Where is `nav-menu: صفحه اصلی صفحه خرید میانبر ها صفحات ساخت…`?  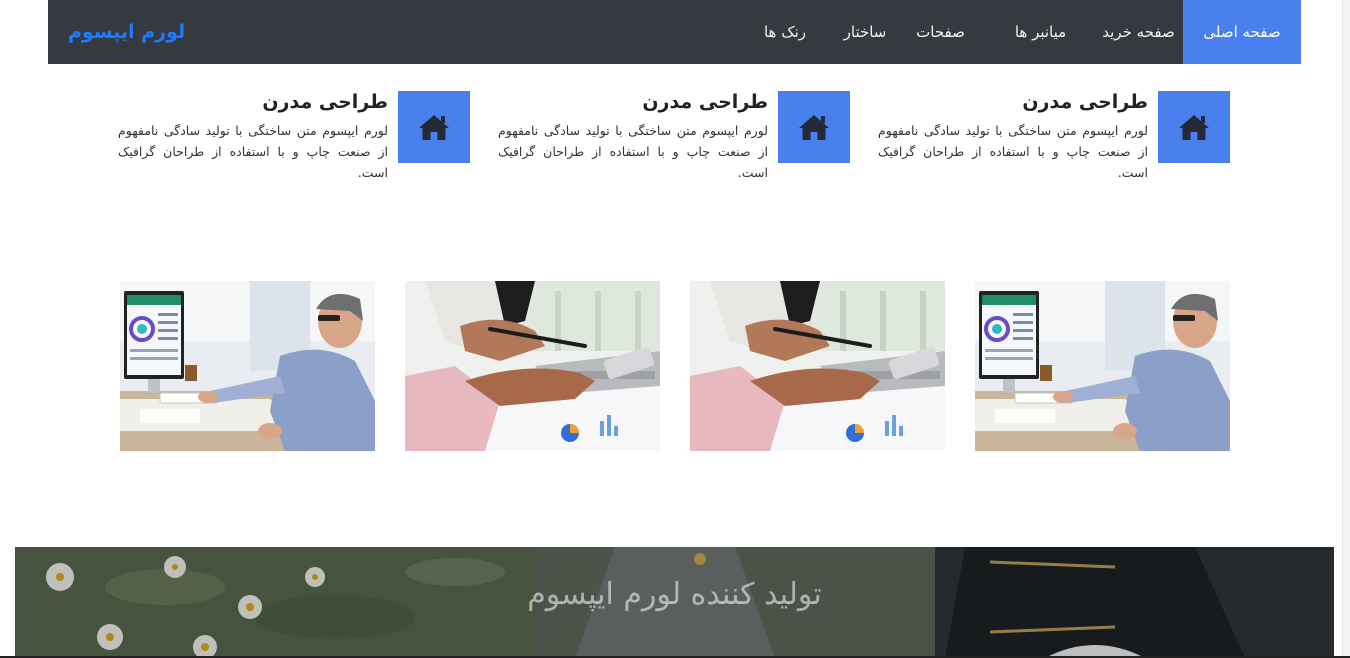
nav-menu: صفحه اصلی صفحه خرید میانبر ها صفحات ساخت… is located at coordinates (1017, 32).